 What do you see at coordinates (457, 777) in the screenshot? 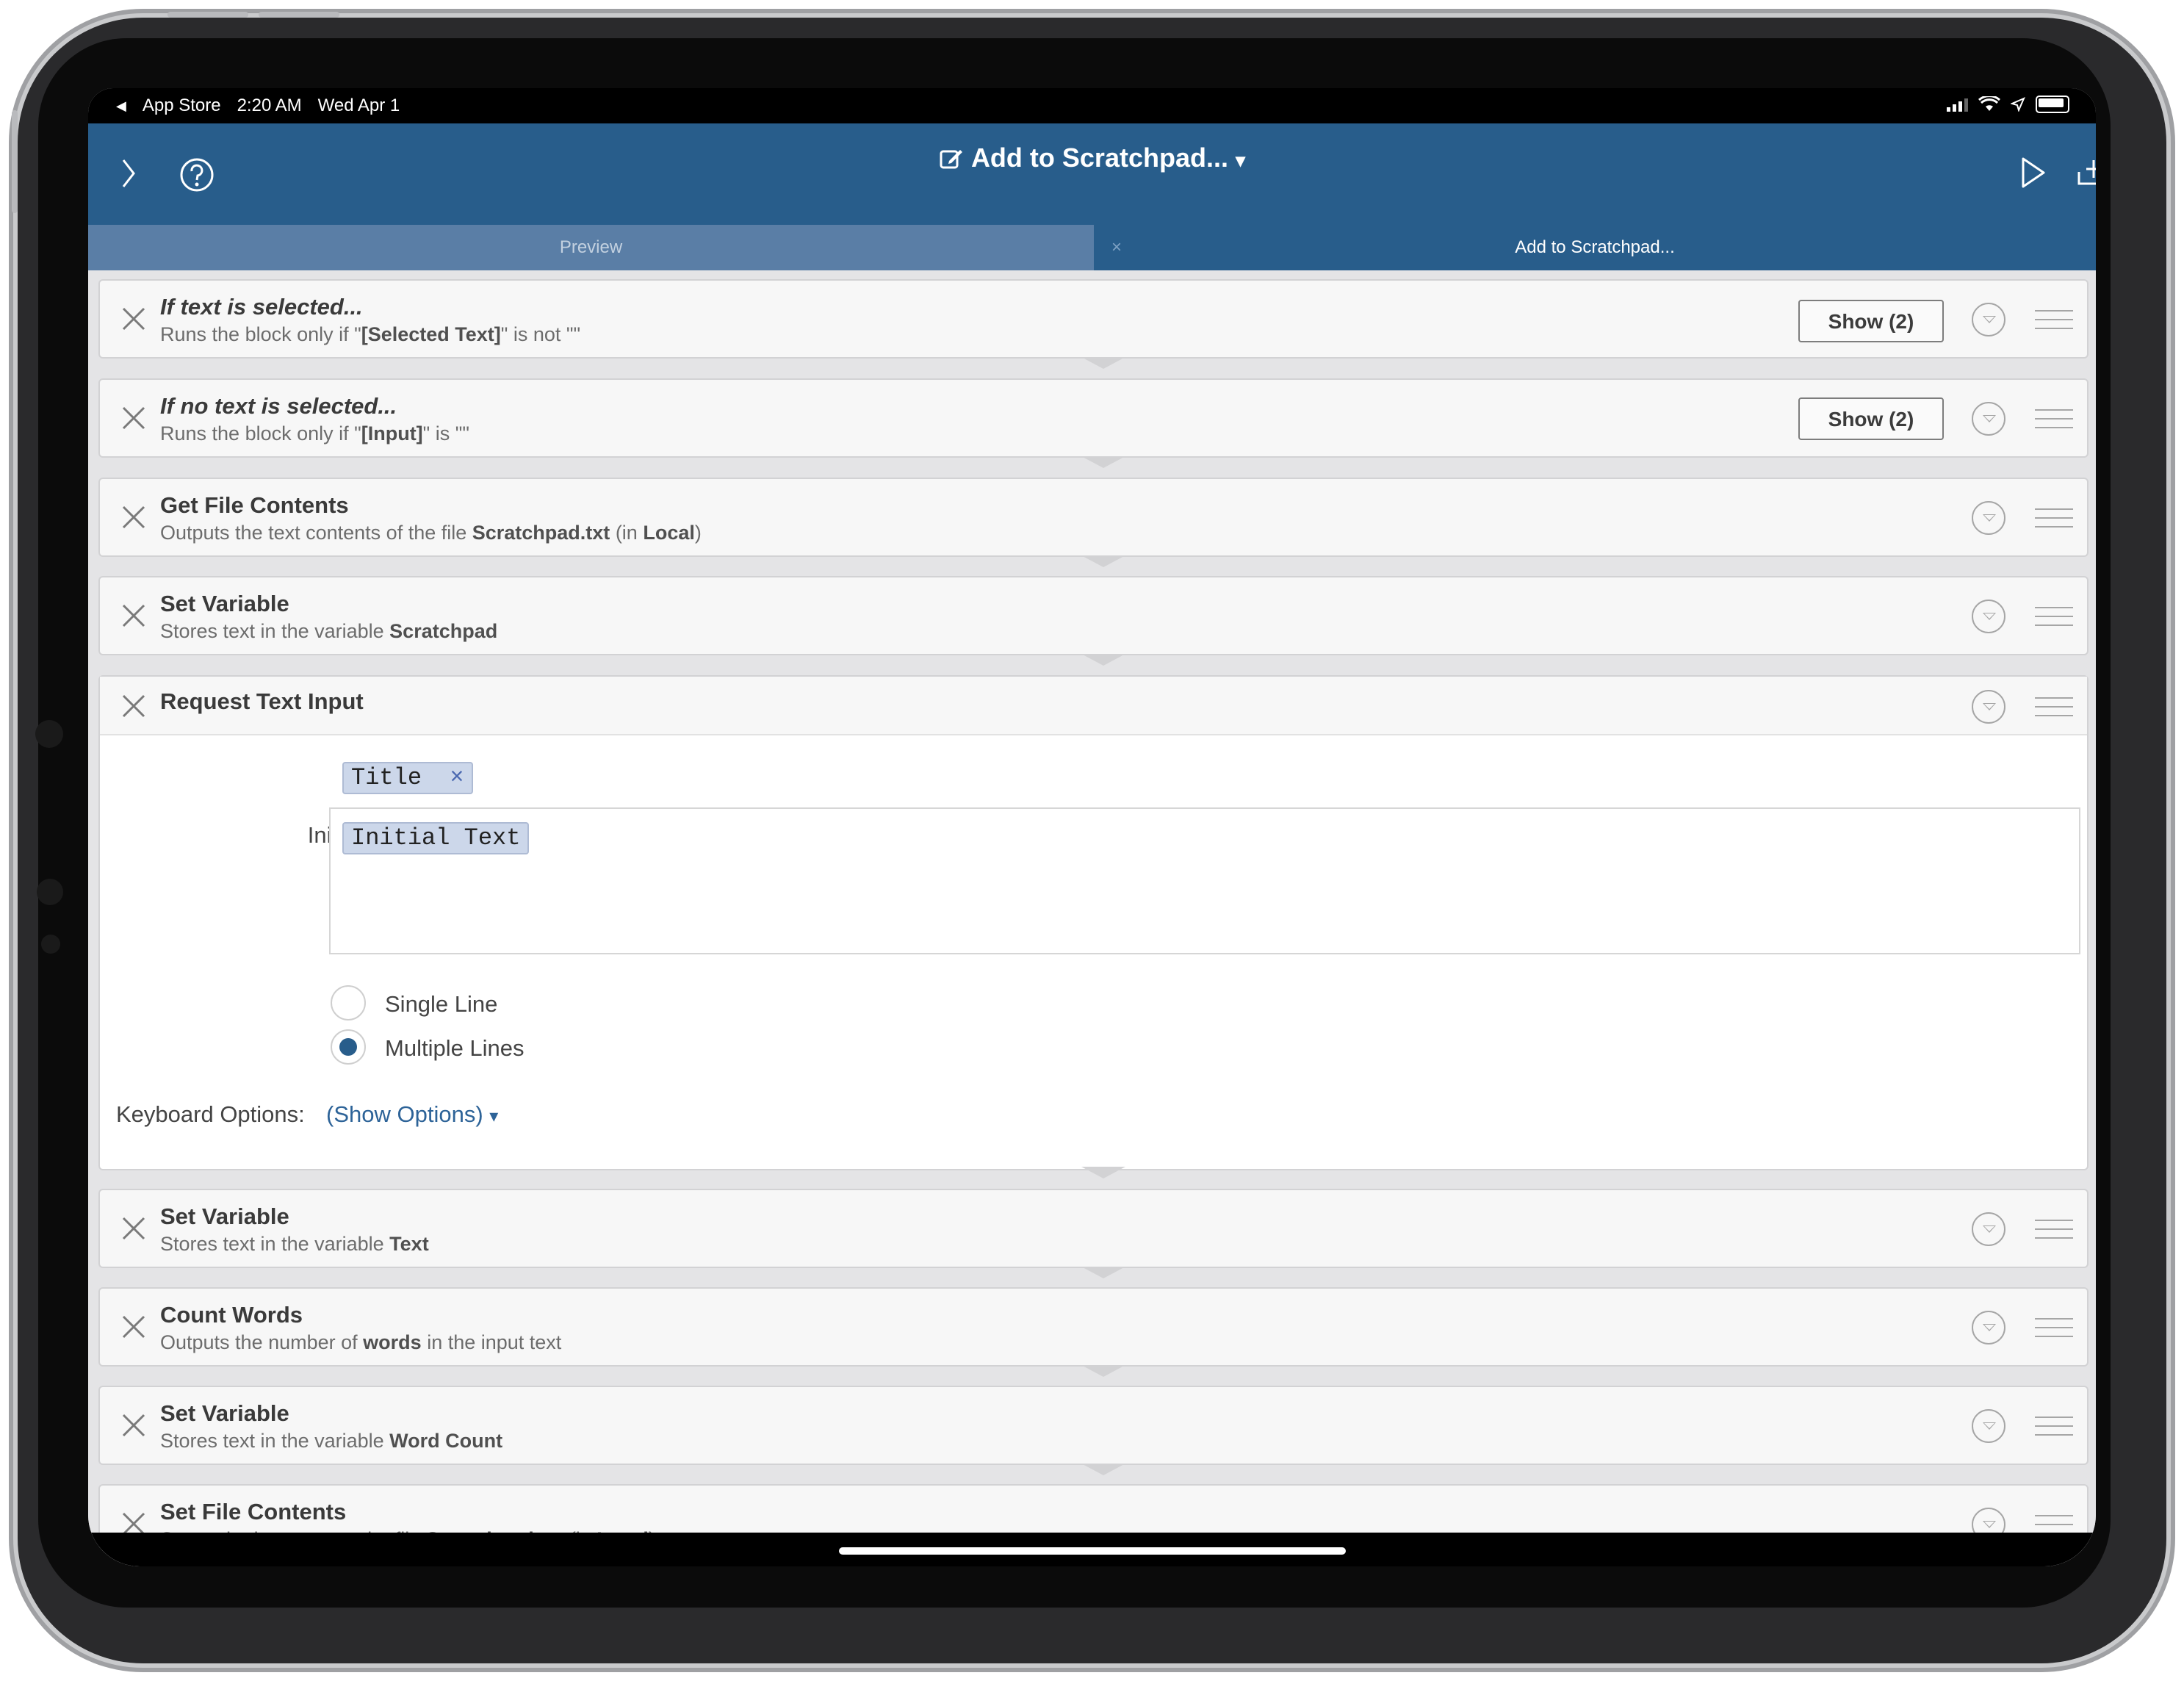
I see `token-remove-icon: ×` at bounding box center [457, 777].